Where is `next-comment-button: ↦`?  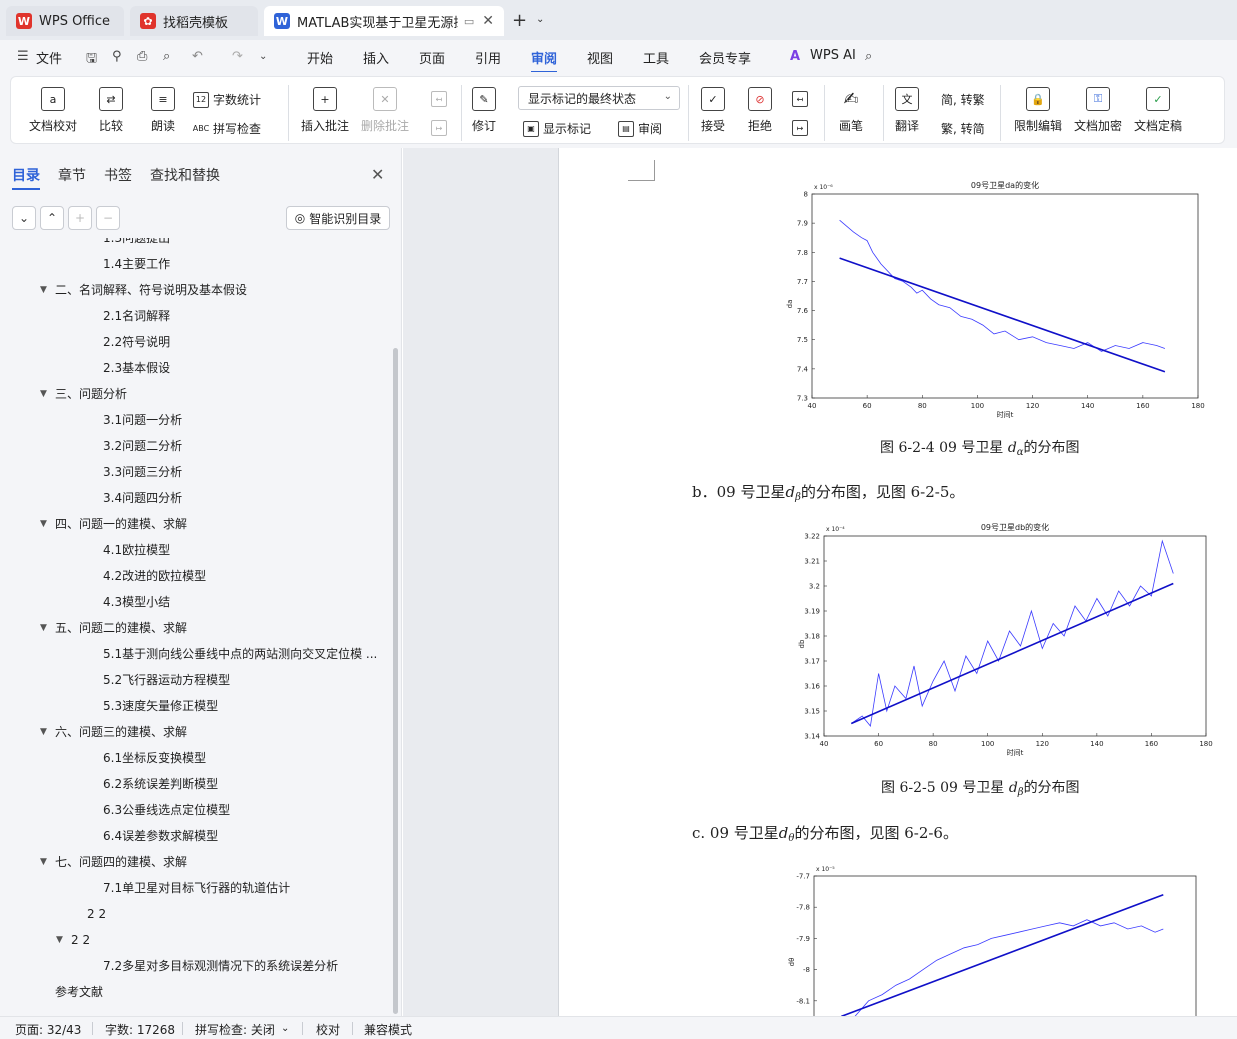 next-comment-button: ↦ is located at coordinates (441, 128).